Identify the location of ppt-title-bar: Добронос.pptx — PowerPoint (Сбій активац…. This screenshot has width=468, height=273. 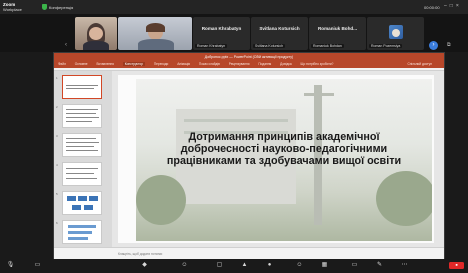
(249, 57).